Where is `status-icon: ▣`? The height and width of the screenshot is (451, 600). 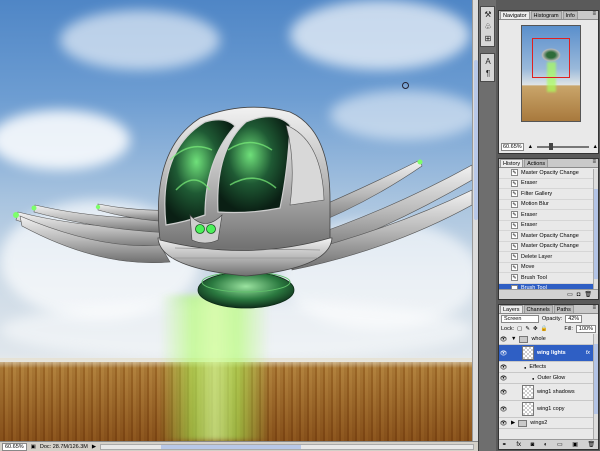 status-icon: ▣ is located at coordinates (33, 447).